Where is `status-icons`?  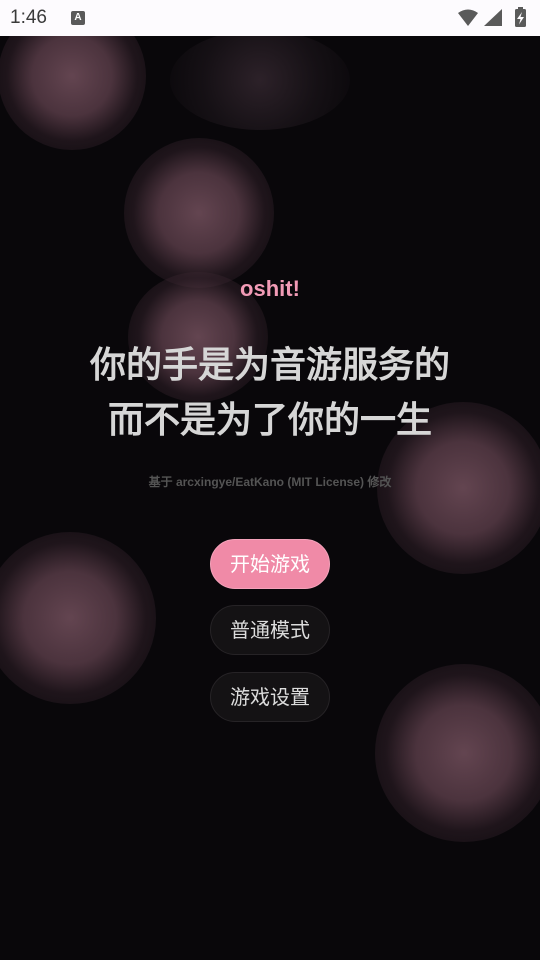 status-icons is located at coordinates (492, 17).